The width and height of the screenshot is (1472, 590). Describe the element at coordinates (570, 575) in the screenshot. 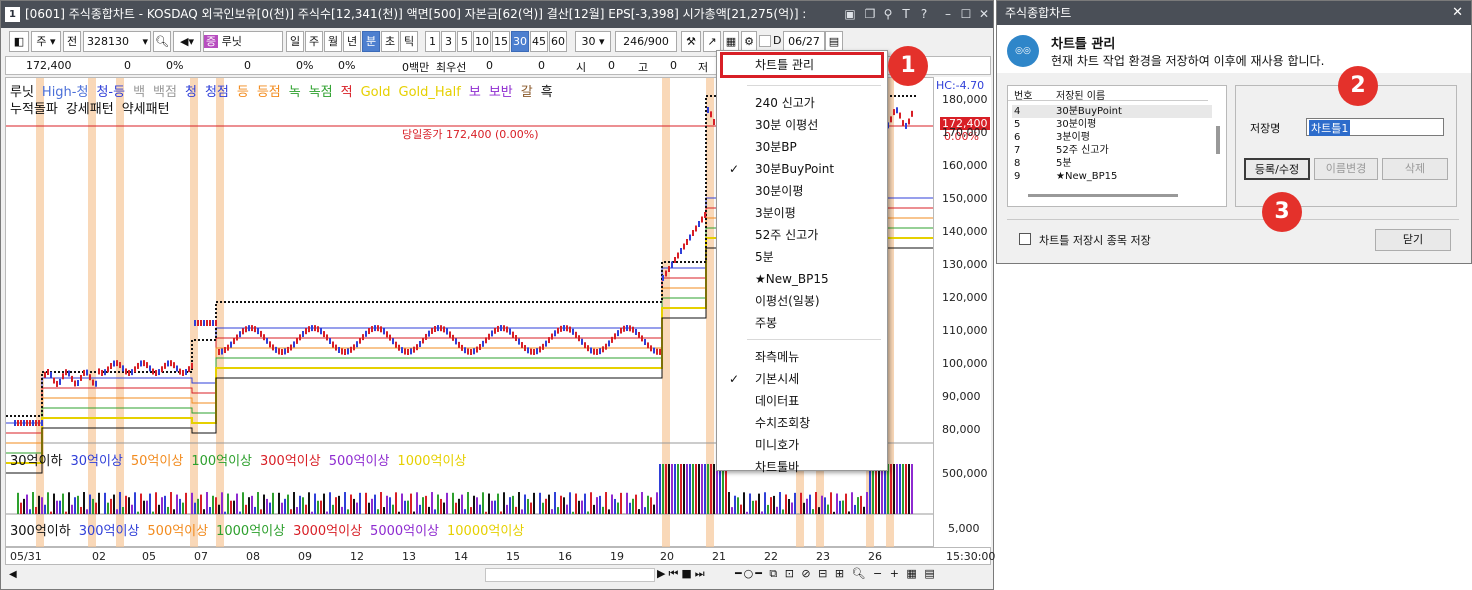

I see `scroll-thumb` at that location.